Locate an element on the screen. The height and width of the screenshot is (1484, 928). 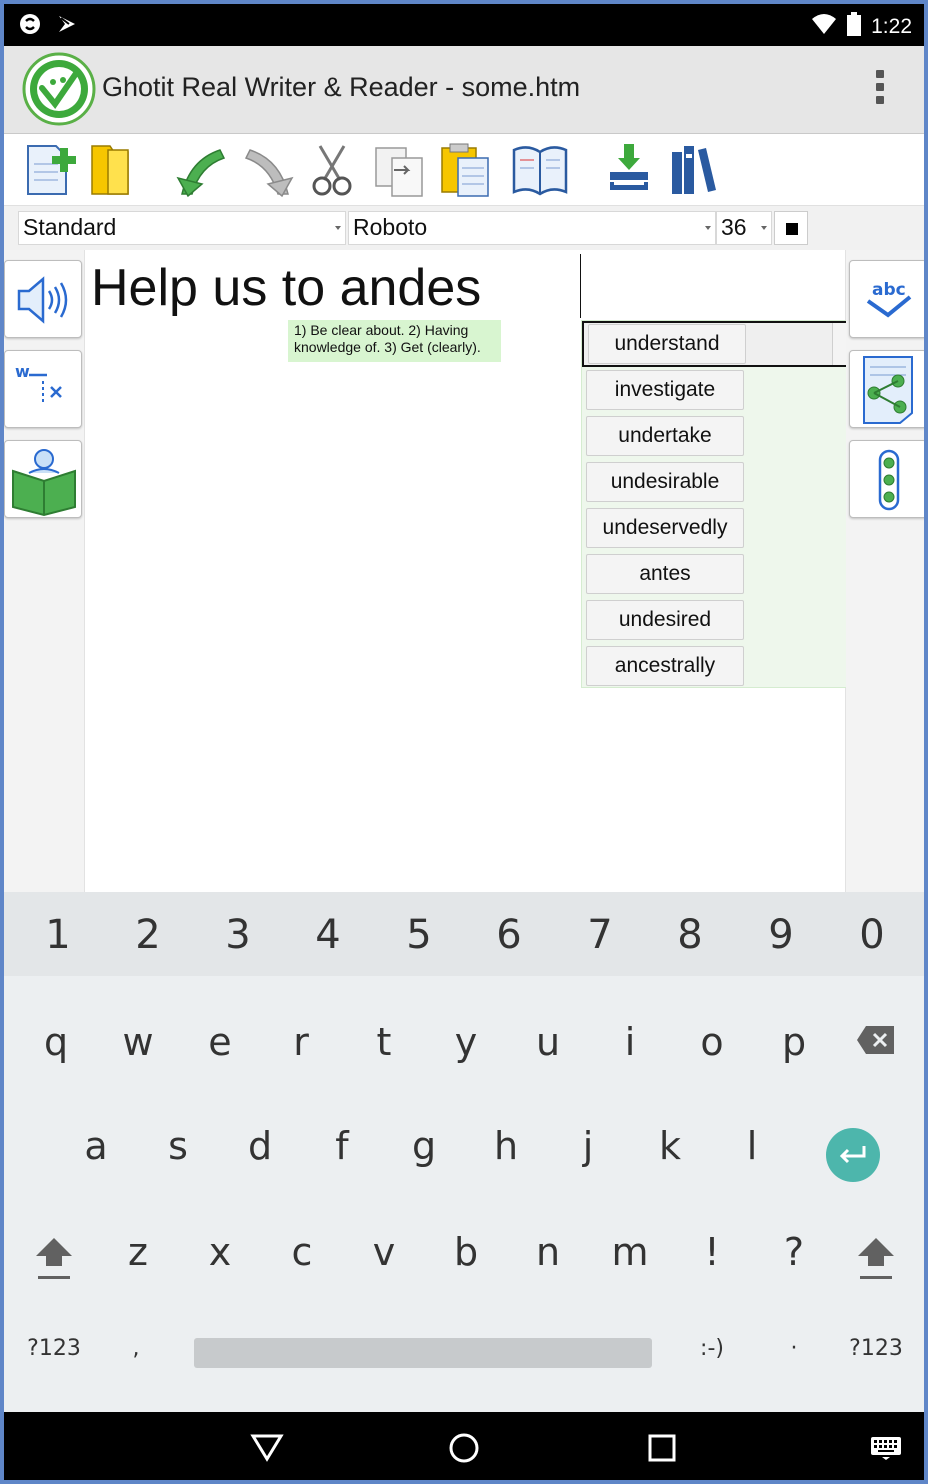
suggestion-row: undesirable is located at coordinates (736, 482).